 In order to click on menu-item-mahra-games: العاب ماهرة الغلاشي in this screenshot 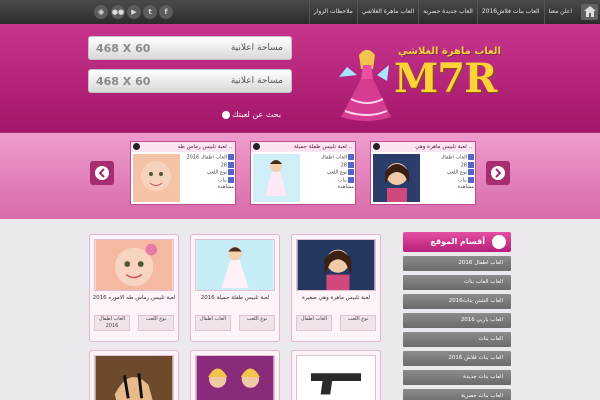, I will do `click(387, 12)`.